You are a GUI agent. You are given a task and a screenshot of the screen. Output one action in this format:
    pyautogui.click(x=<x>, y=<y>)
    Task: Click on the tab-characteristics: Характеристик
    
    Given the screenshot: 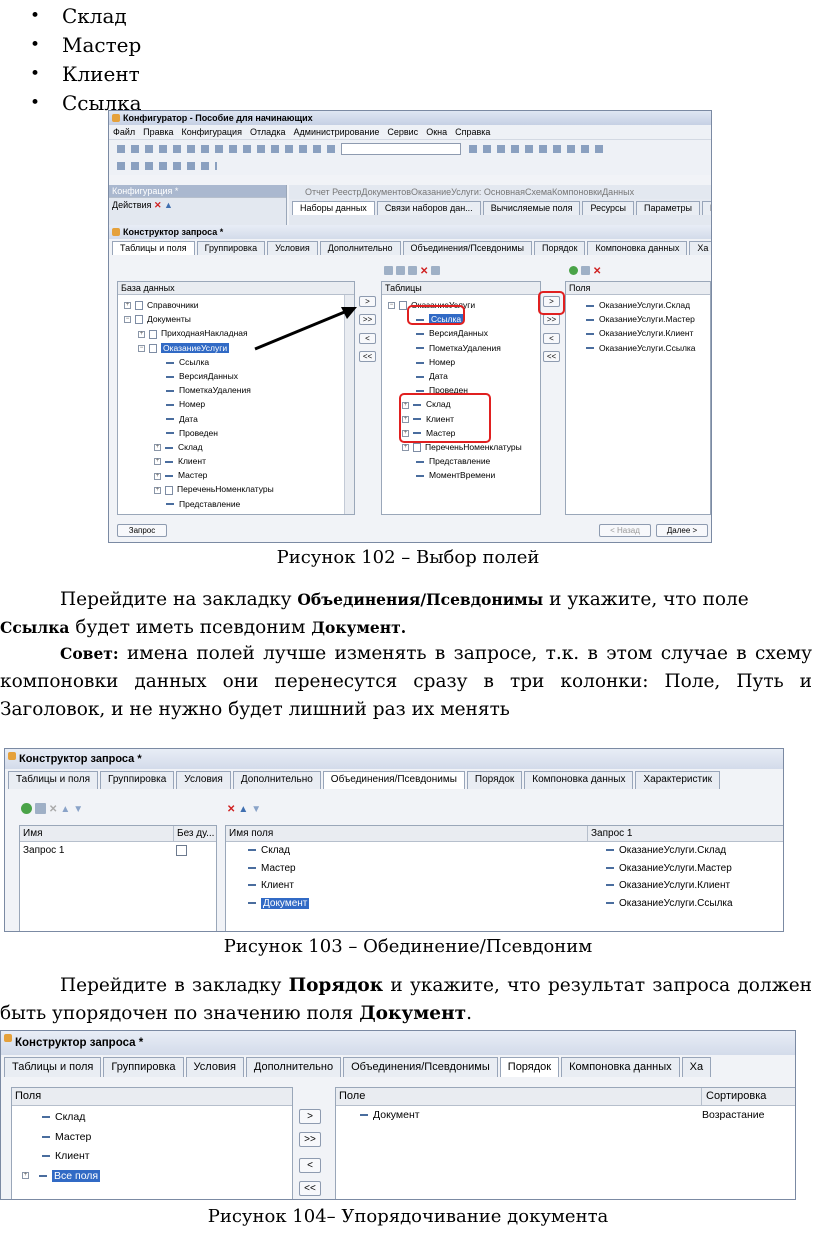 What is the action you would take?
    pyautogui.click(x=678, y=780)
    